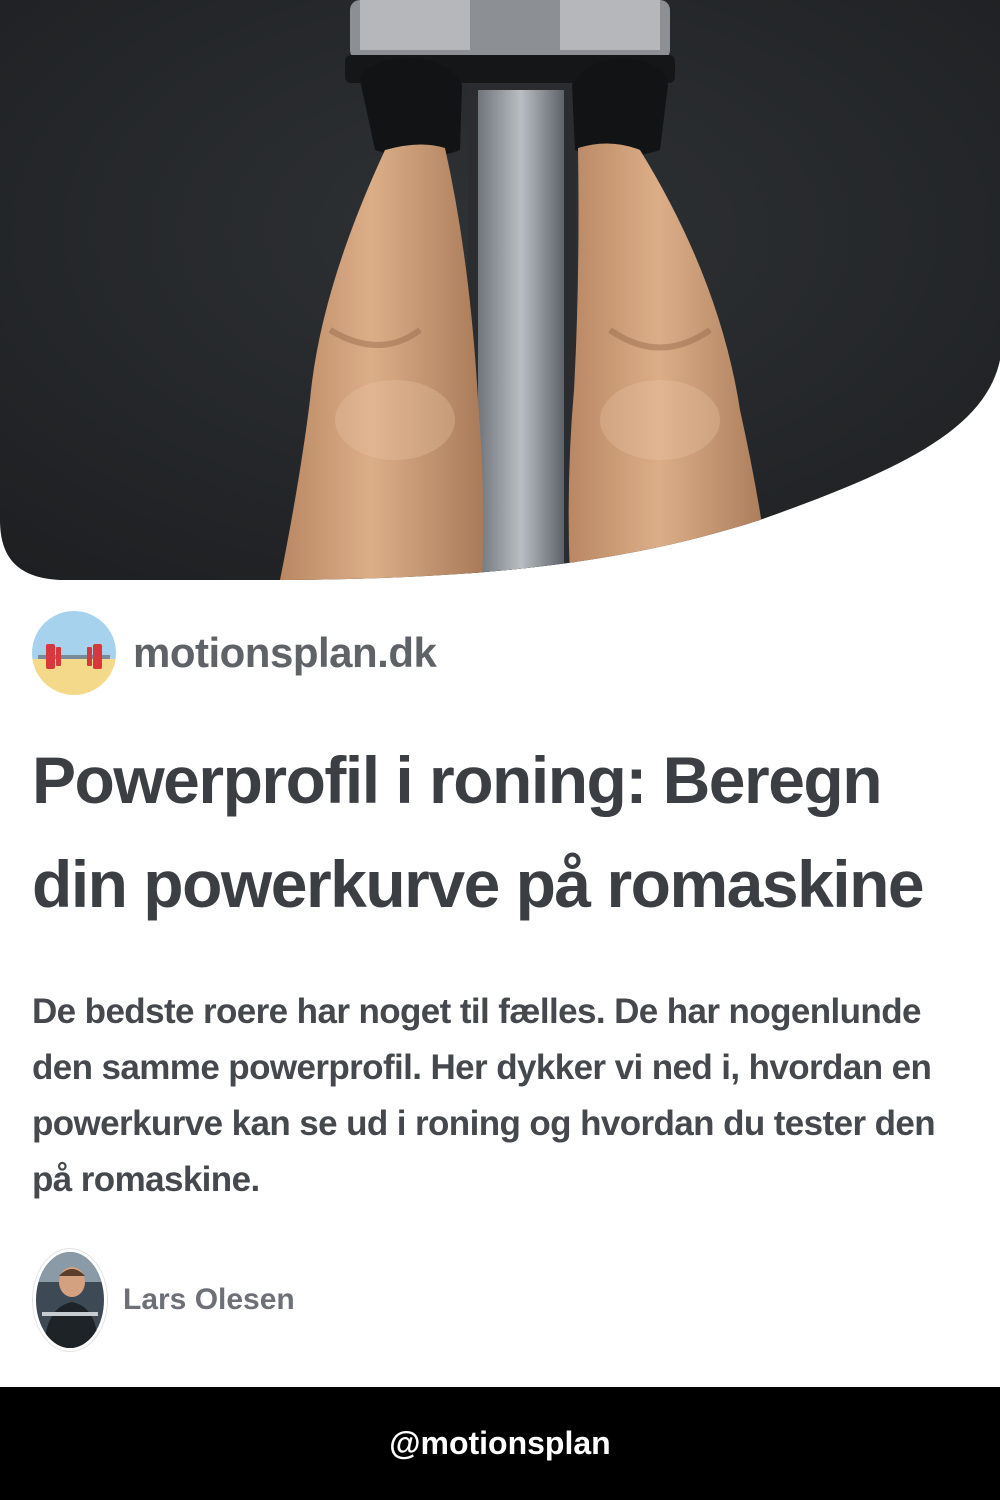 This screenshot has width=1000, height=1500. I want to click on avatar, so click(70, 1300).